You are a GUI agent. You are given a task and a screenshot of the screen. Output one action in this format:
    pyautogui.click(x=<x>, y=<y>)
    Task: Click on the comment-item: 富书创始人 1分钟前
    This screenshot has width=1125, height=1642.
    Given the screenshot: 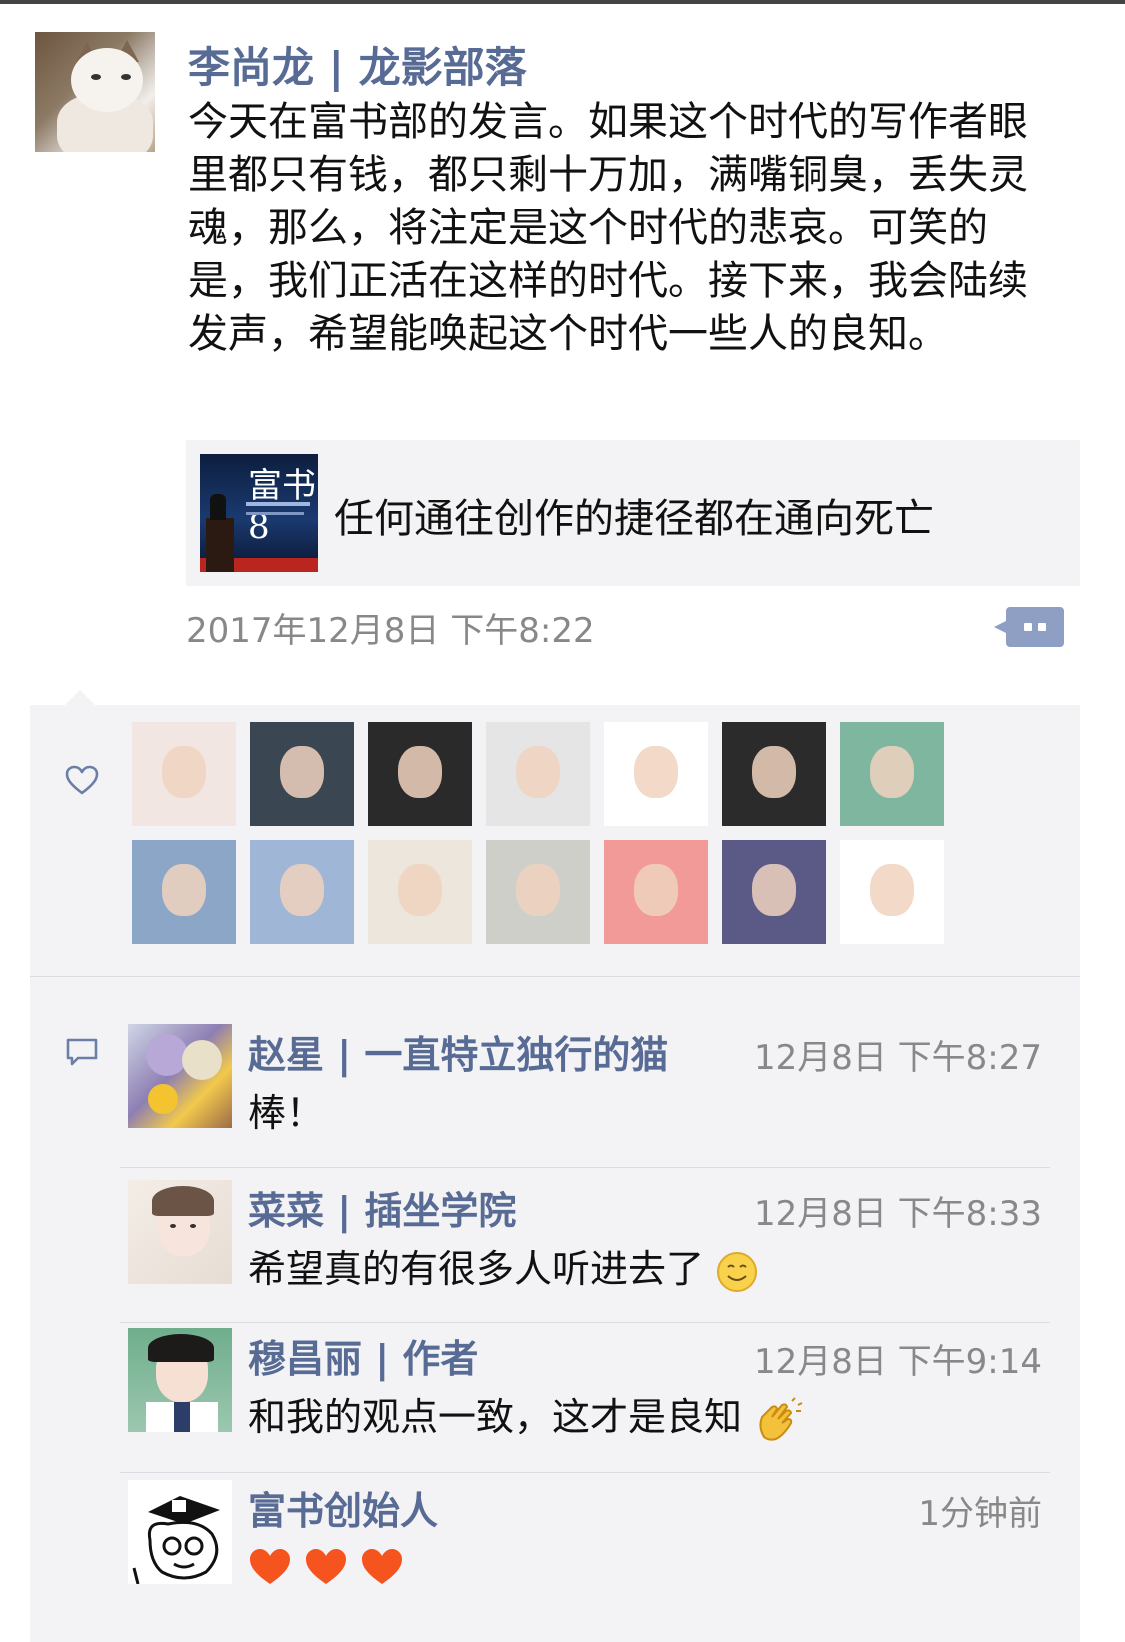 What is the action you would take?
    pyautogui.click(x=585, y=1540)
    